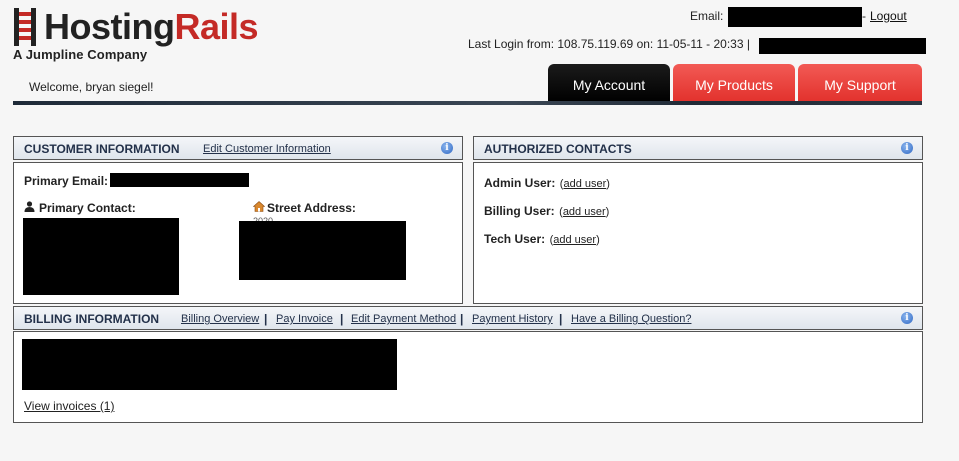 Image resolution: width=959 pixels, height=461 pixels. Describe the element at coordinates (29, 206) in the screenshot. I see `user-icon` at that location.